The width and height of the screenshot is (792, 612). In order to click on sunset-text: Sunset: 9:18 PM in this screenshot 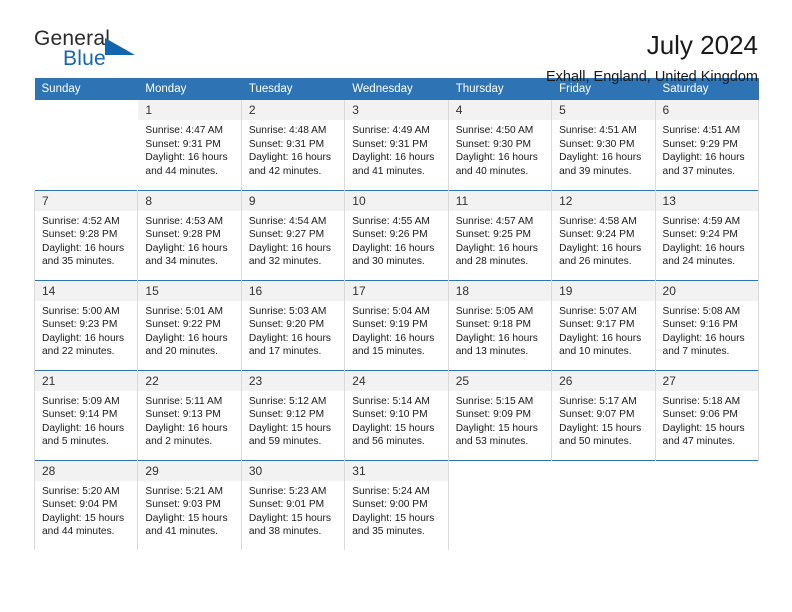, I will do `click(493, 325)`.